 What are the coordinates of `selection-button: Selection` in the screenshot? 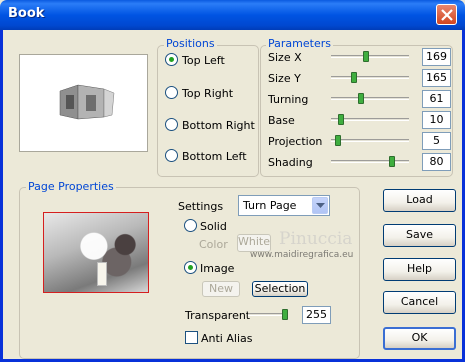 It's located at (280, 289).